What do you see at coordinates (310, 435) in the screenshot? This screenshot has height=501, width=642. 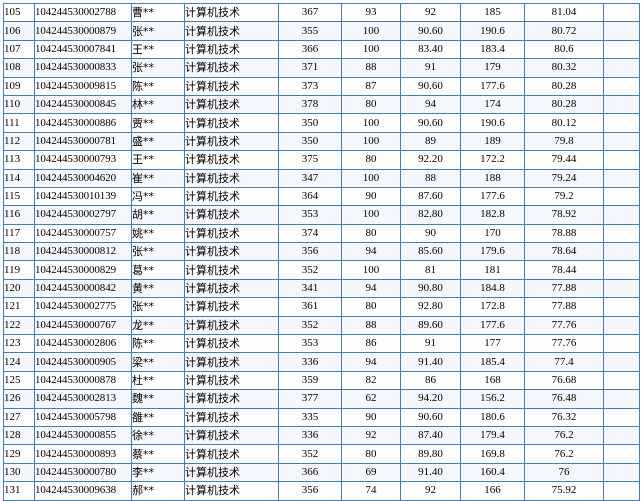 I see `initial-score-cell: 336` at bounding box center [310, 435].